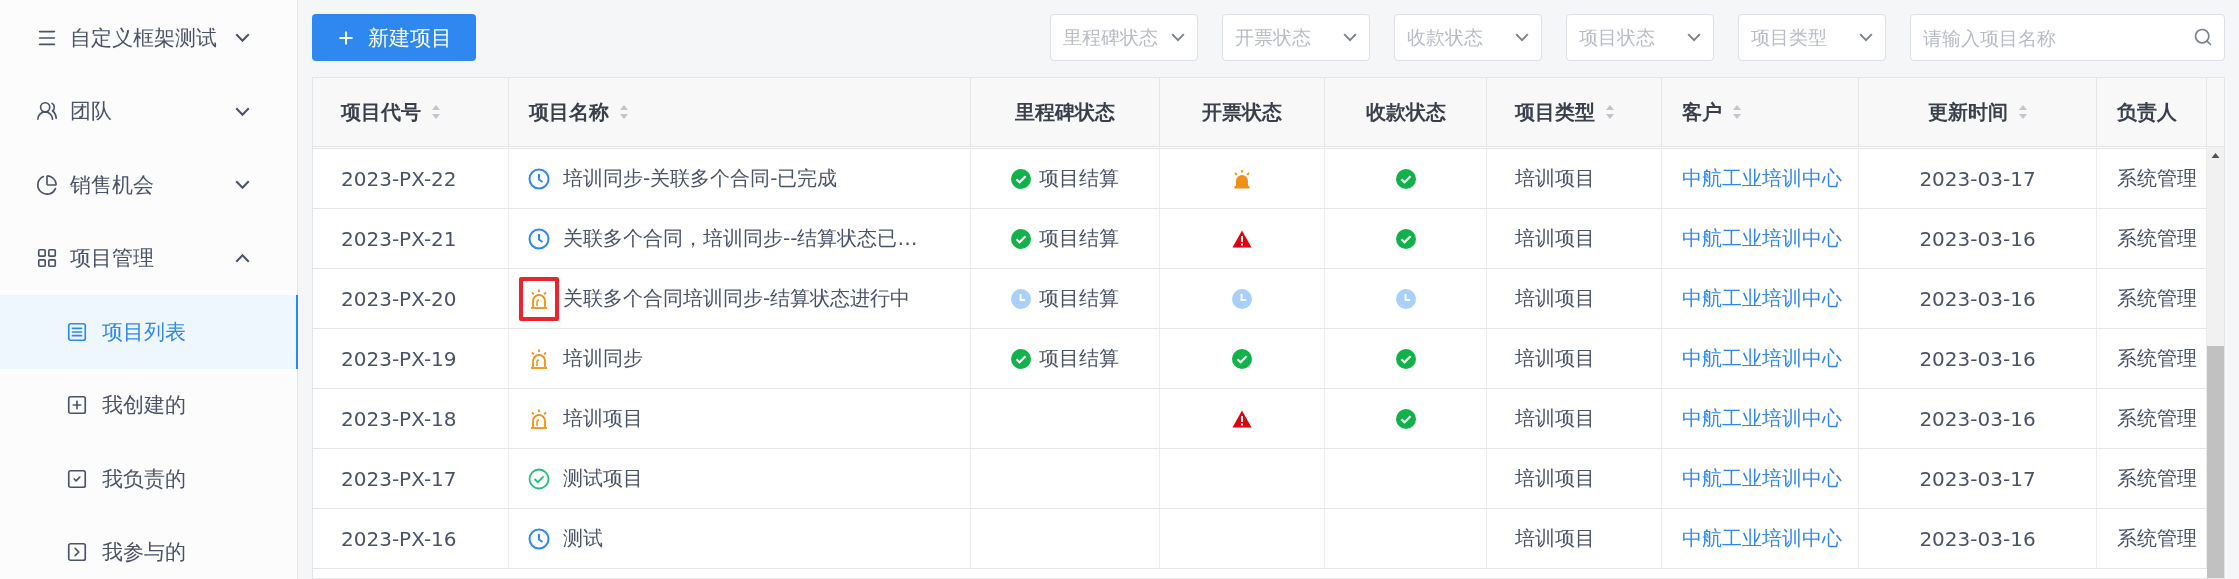 Image resolution: width=2239 pixels, height=579 pixels. I want to click on table-cell: 培训同步, so click(740, 358).